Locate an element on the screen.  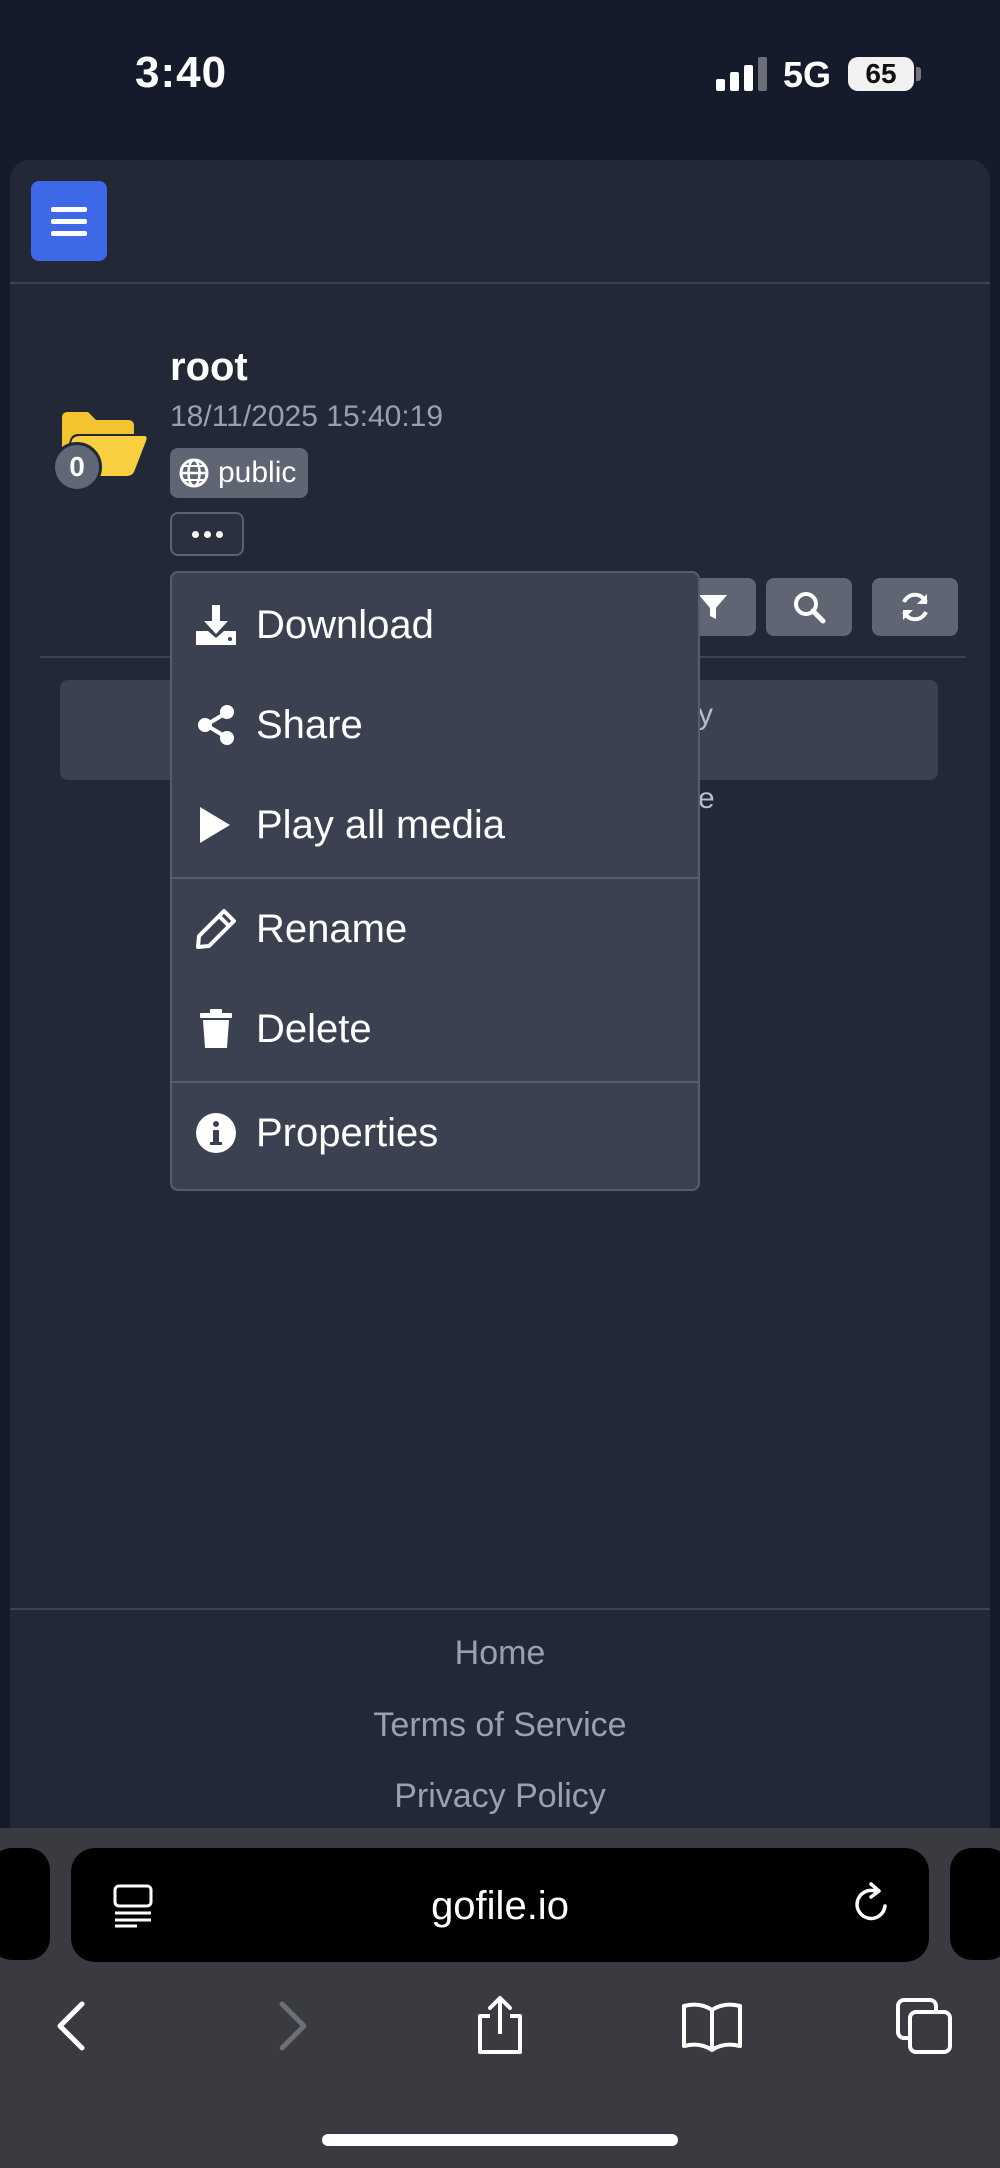
refresh-button is located at coordinates (915, 607).